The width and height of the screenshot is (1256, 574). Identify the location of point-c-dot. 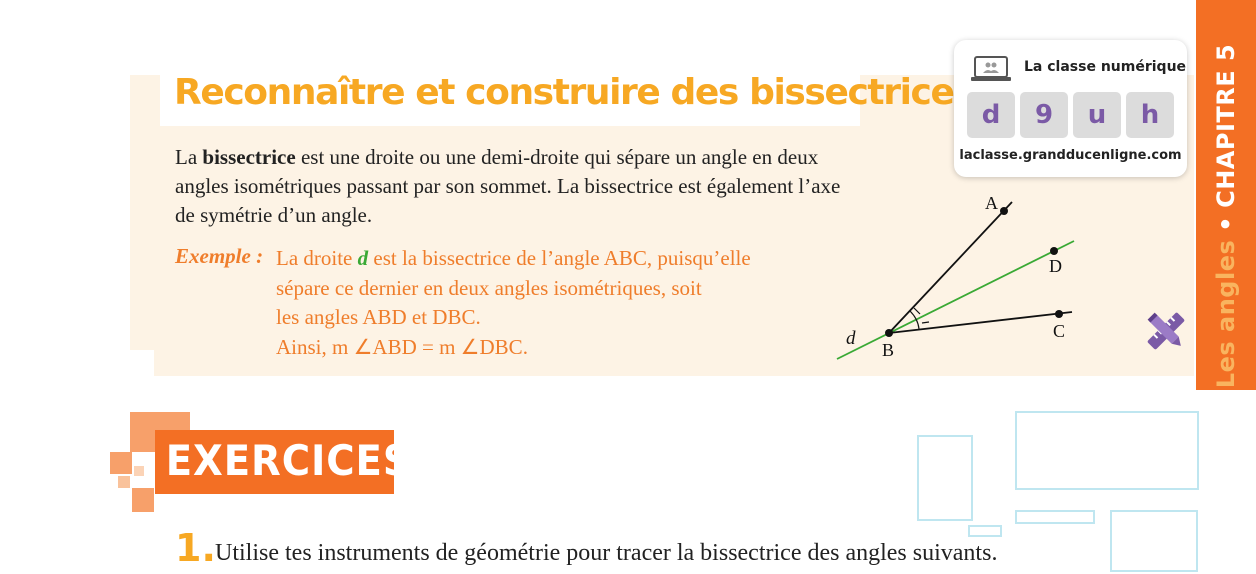
(1059, 314).